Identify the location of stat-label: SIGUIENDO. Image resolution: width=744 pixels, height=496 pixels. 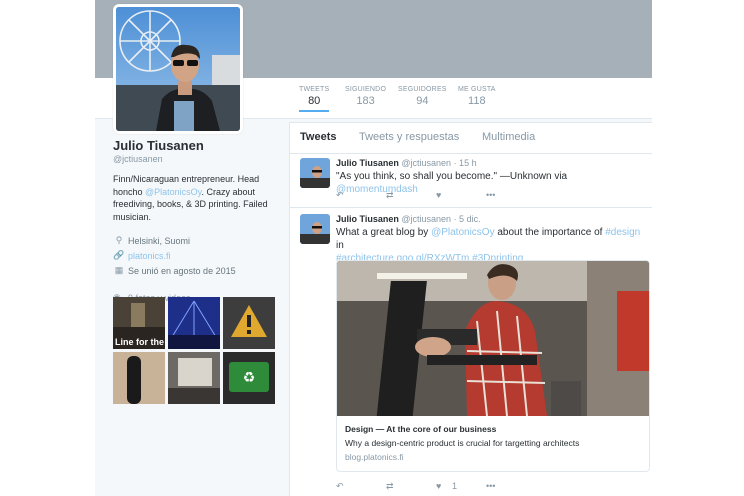
(366, 89).